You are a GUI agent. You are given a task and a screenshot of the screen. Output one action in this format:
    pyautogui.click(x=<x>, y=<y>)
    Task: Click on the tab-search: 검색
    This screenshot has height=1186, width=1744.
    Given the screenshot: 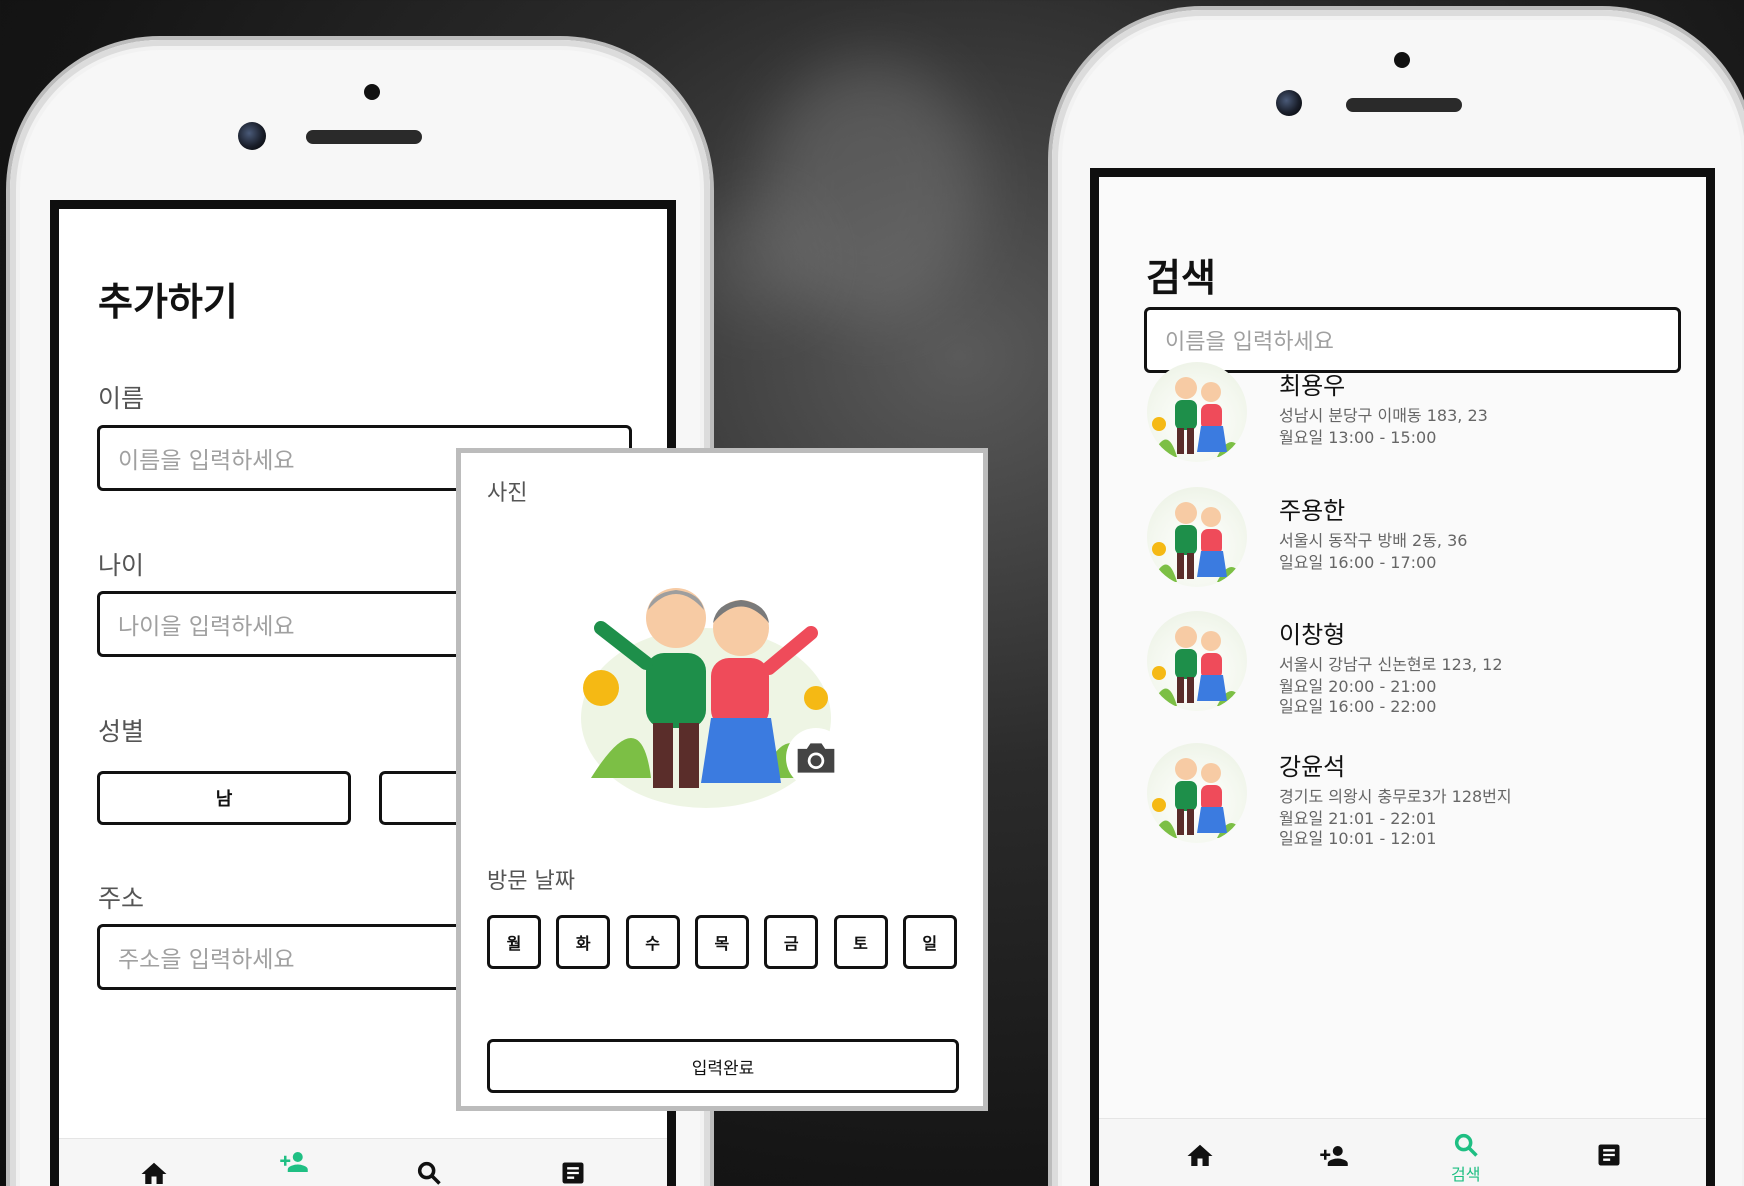 What is the action you would take?
    pyautogui.click(x=1465, y=1158)
    